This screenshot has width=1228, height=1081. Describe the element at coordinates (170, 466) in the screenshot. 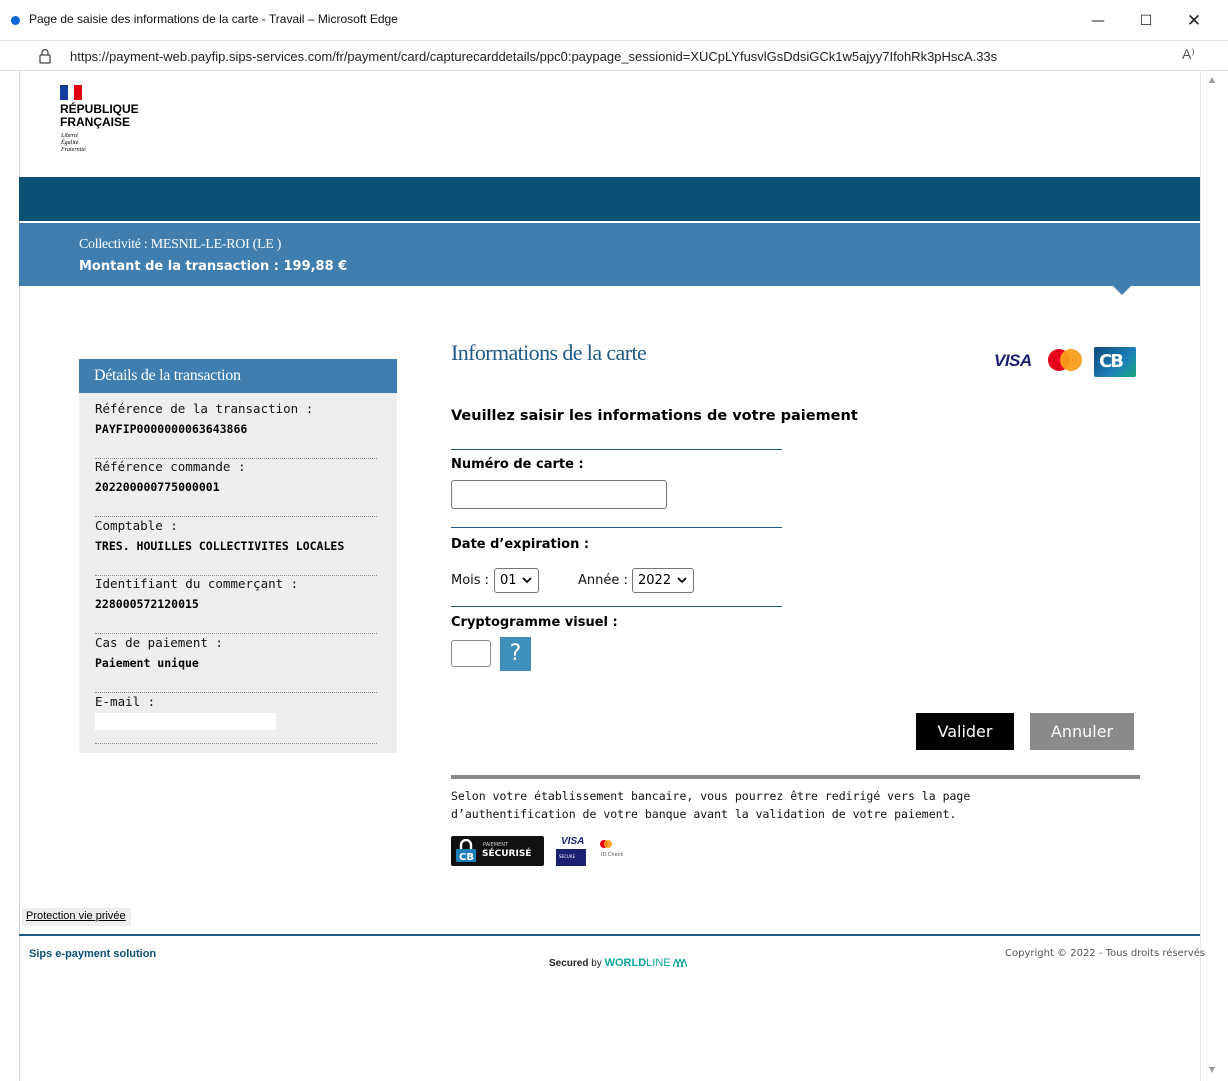

I see `detail-label: Référence commande :` at that location.